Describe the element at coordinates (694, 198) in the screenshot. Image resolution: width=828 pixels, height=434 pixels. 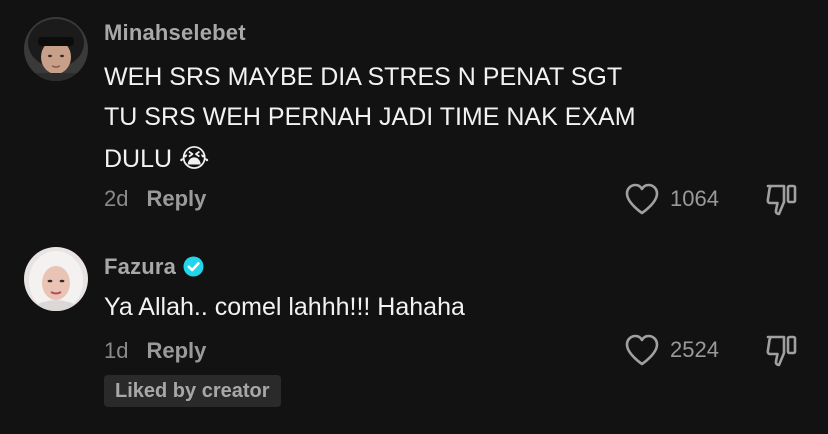
I see `like-count: 1064` at that location.